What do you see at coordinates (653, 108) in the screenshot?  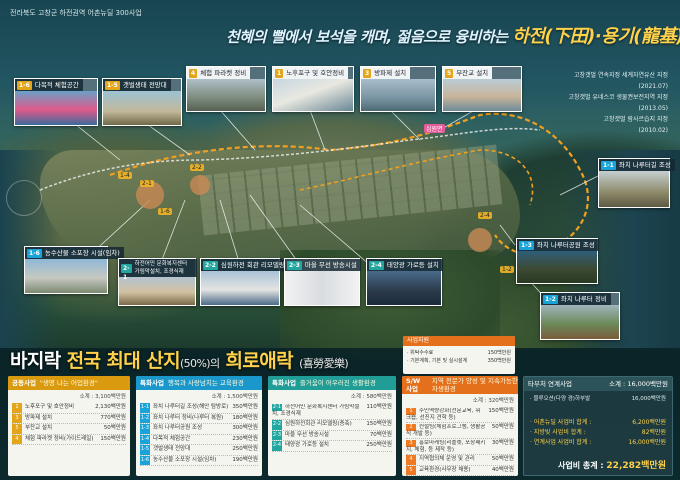 I see `info-line: (2013.05)` at bounding box center [653, 108].